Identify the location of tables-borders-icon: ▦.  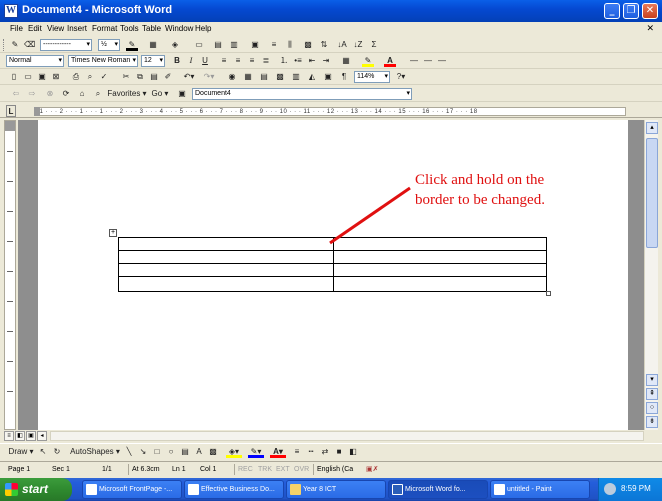
(248, 77).